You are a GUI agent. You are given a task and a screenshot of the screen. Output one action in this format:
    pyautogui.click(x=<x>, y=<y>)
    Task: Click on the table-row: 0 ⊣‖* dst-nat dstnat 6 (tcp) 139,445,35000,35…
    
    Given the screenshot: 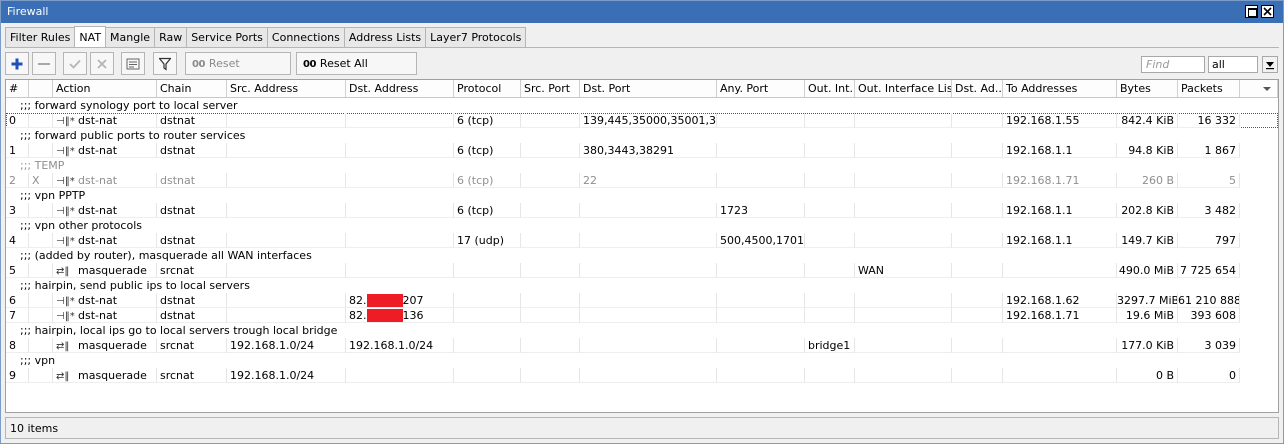 What is the action you would take?
    pyautogui.click(x=642, y=120)
    